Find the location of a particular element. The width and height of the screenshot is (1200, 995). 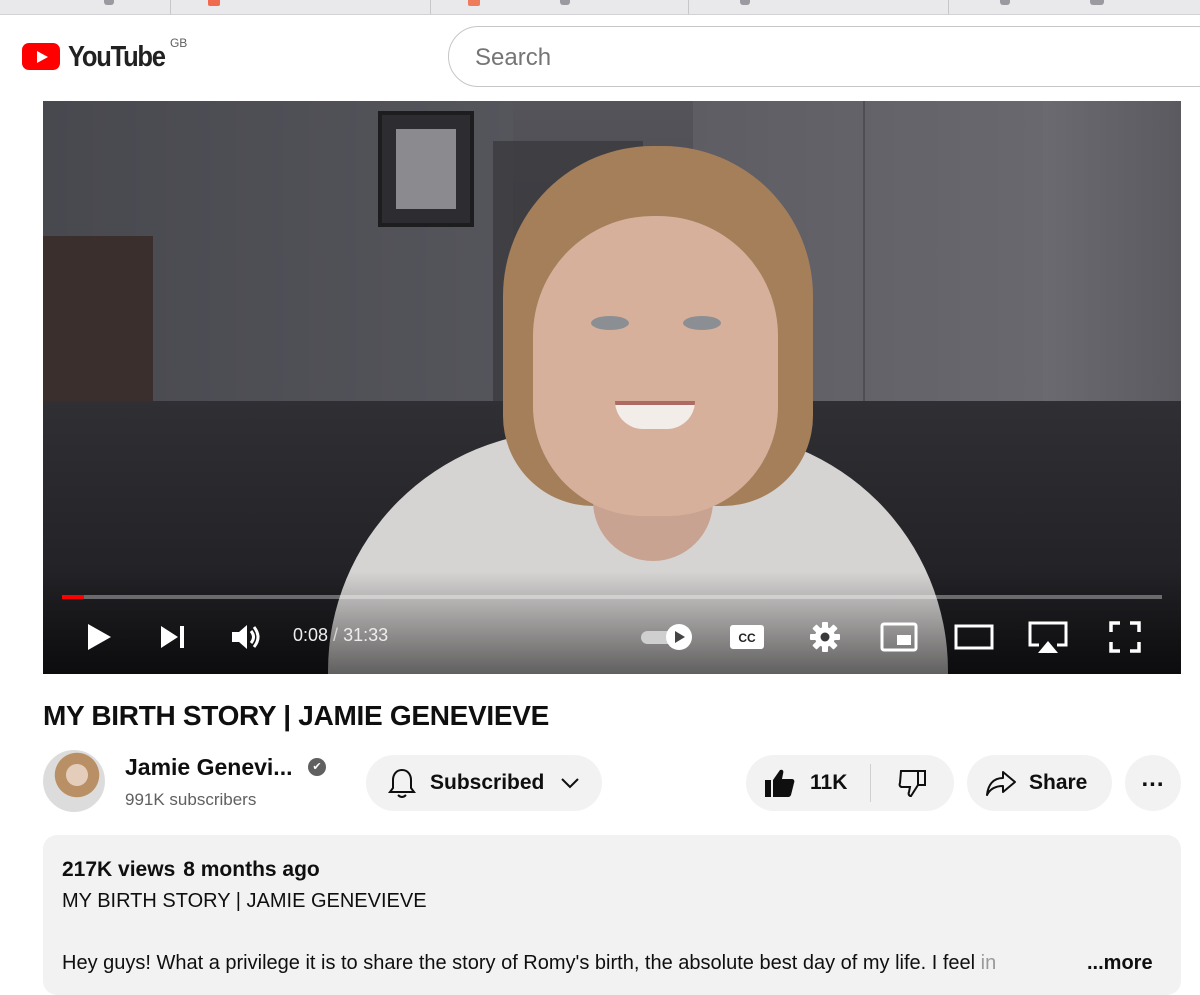

theater-icon is located at coordinates (974, 637).